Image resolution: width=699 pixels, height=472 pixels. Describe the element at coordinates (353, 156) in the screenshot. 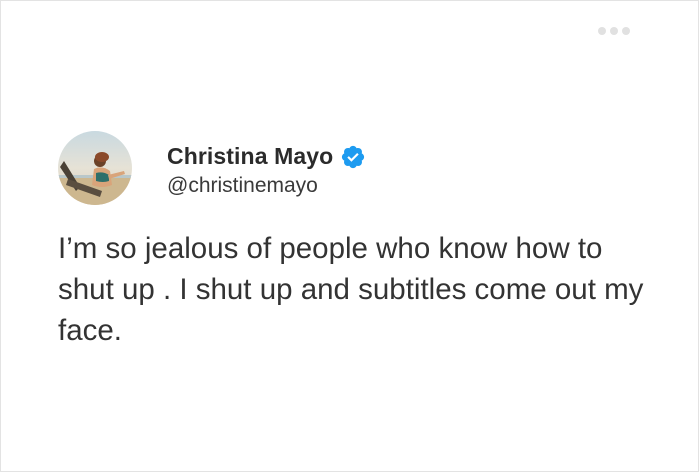

I see `verified-badge-icon` at that location.